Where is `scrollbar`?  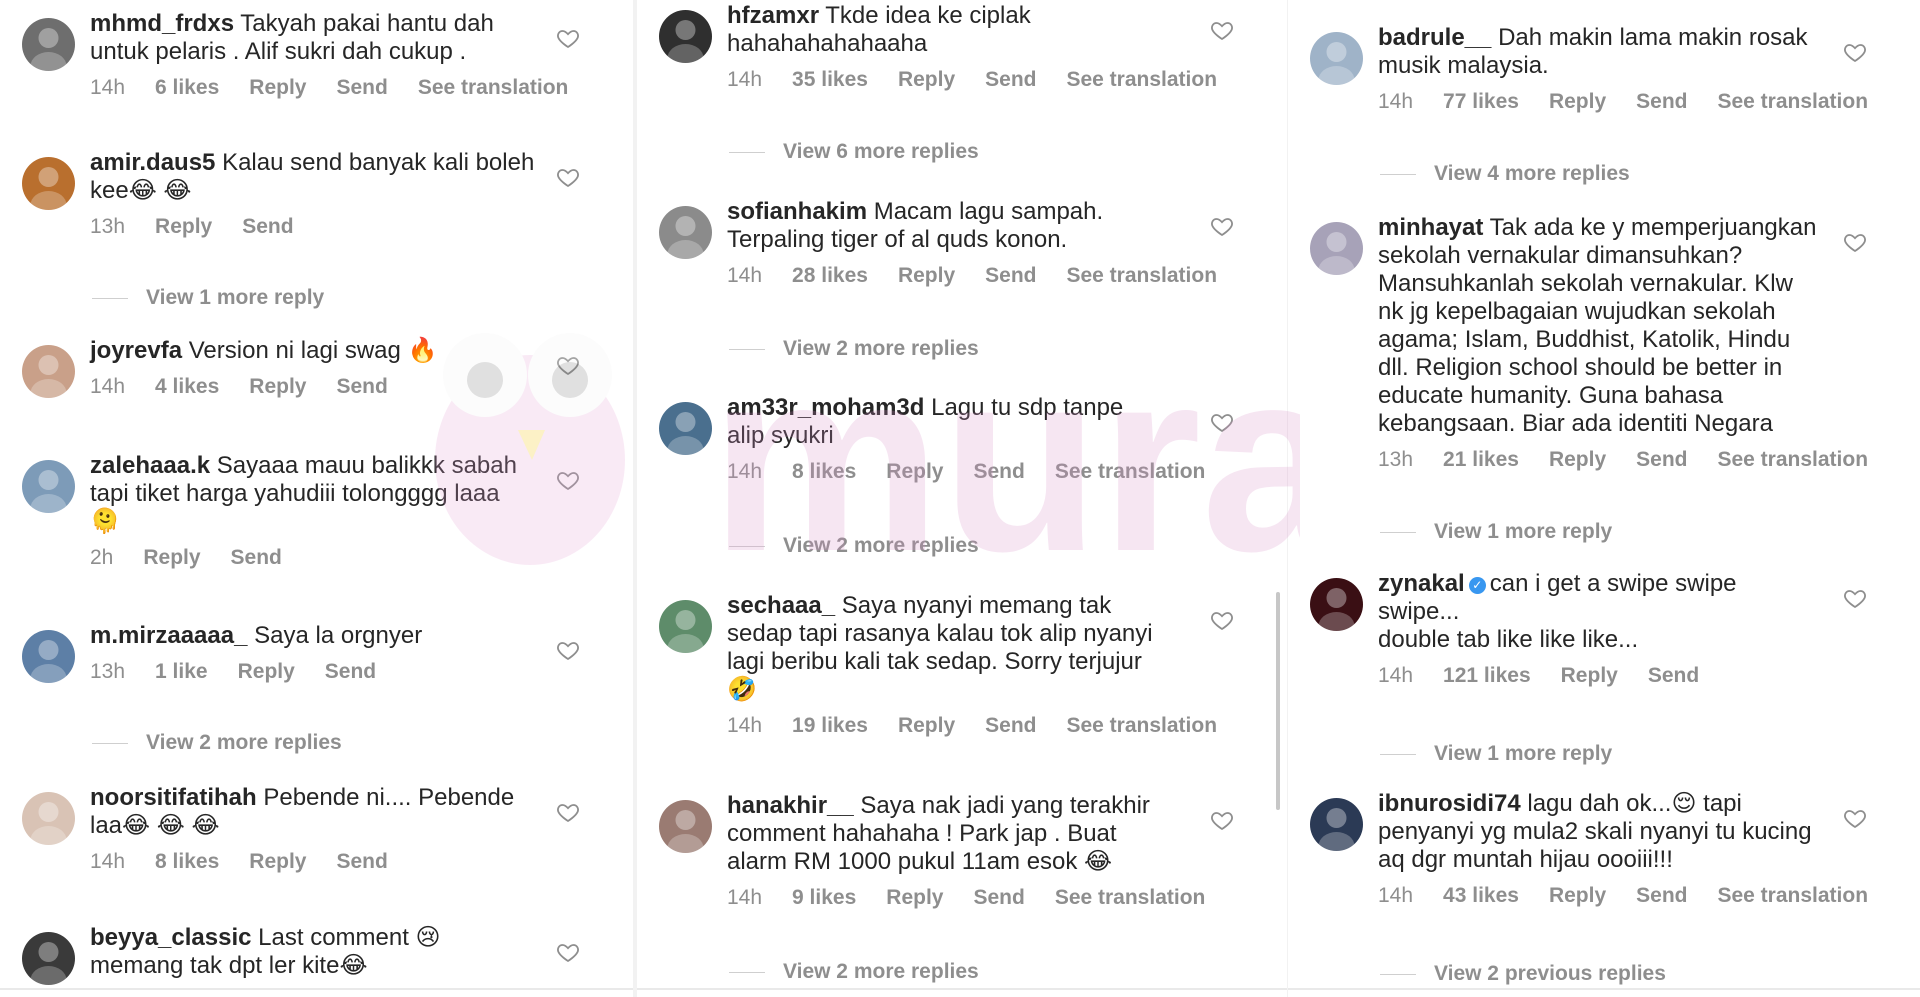
scrollbar is located at coordinates (1278, 701).